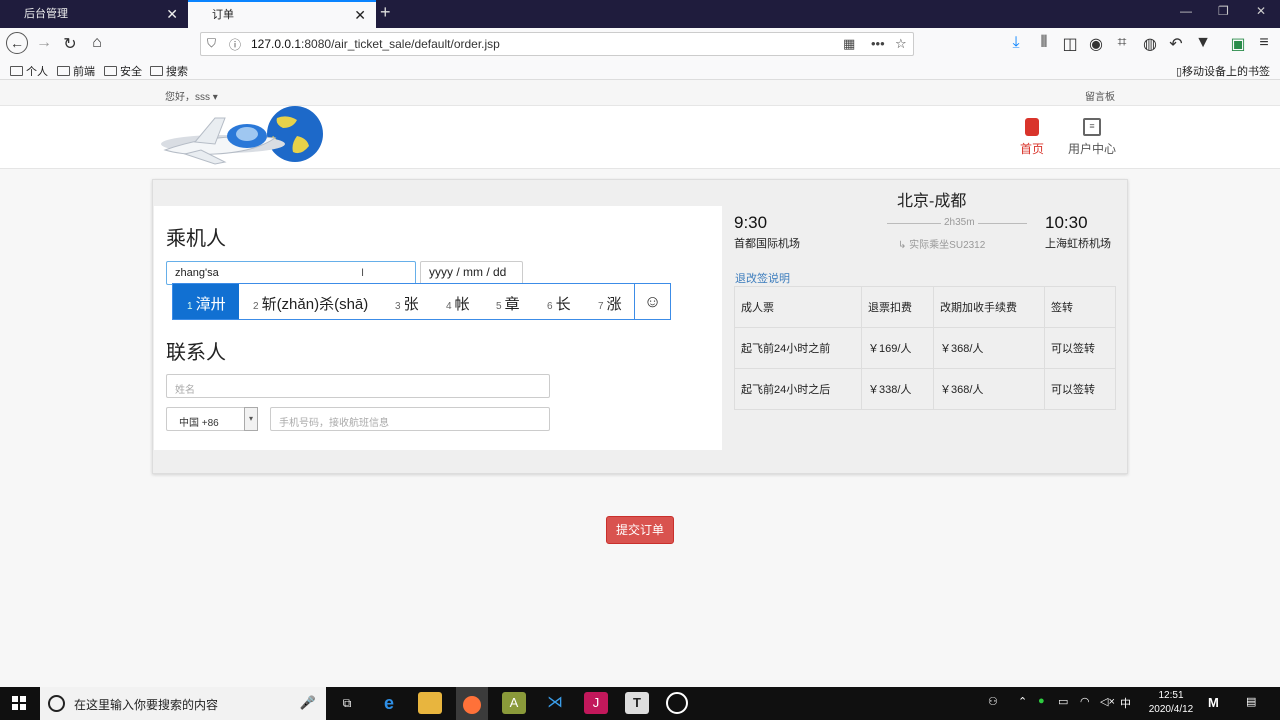 This screenshot has width=1280, height=720. Describe the element at coordinates (310, 303) in the screenshot. I see `ime-candidate: 2 斩(zhǎn)杀(shā)` at that location.